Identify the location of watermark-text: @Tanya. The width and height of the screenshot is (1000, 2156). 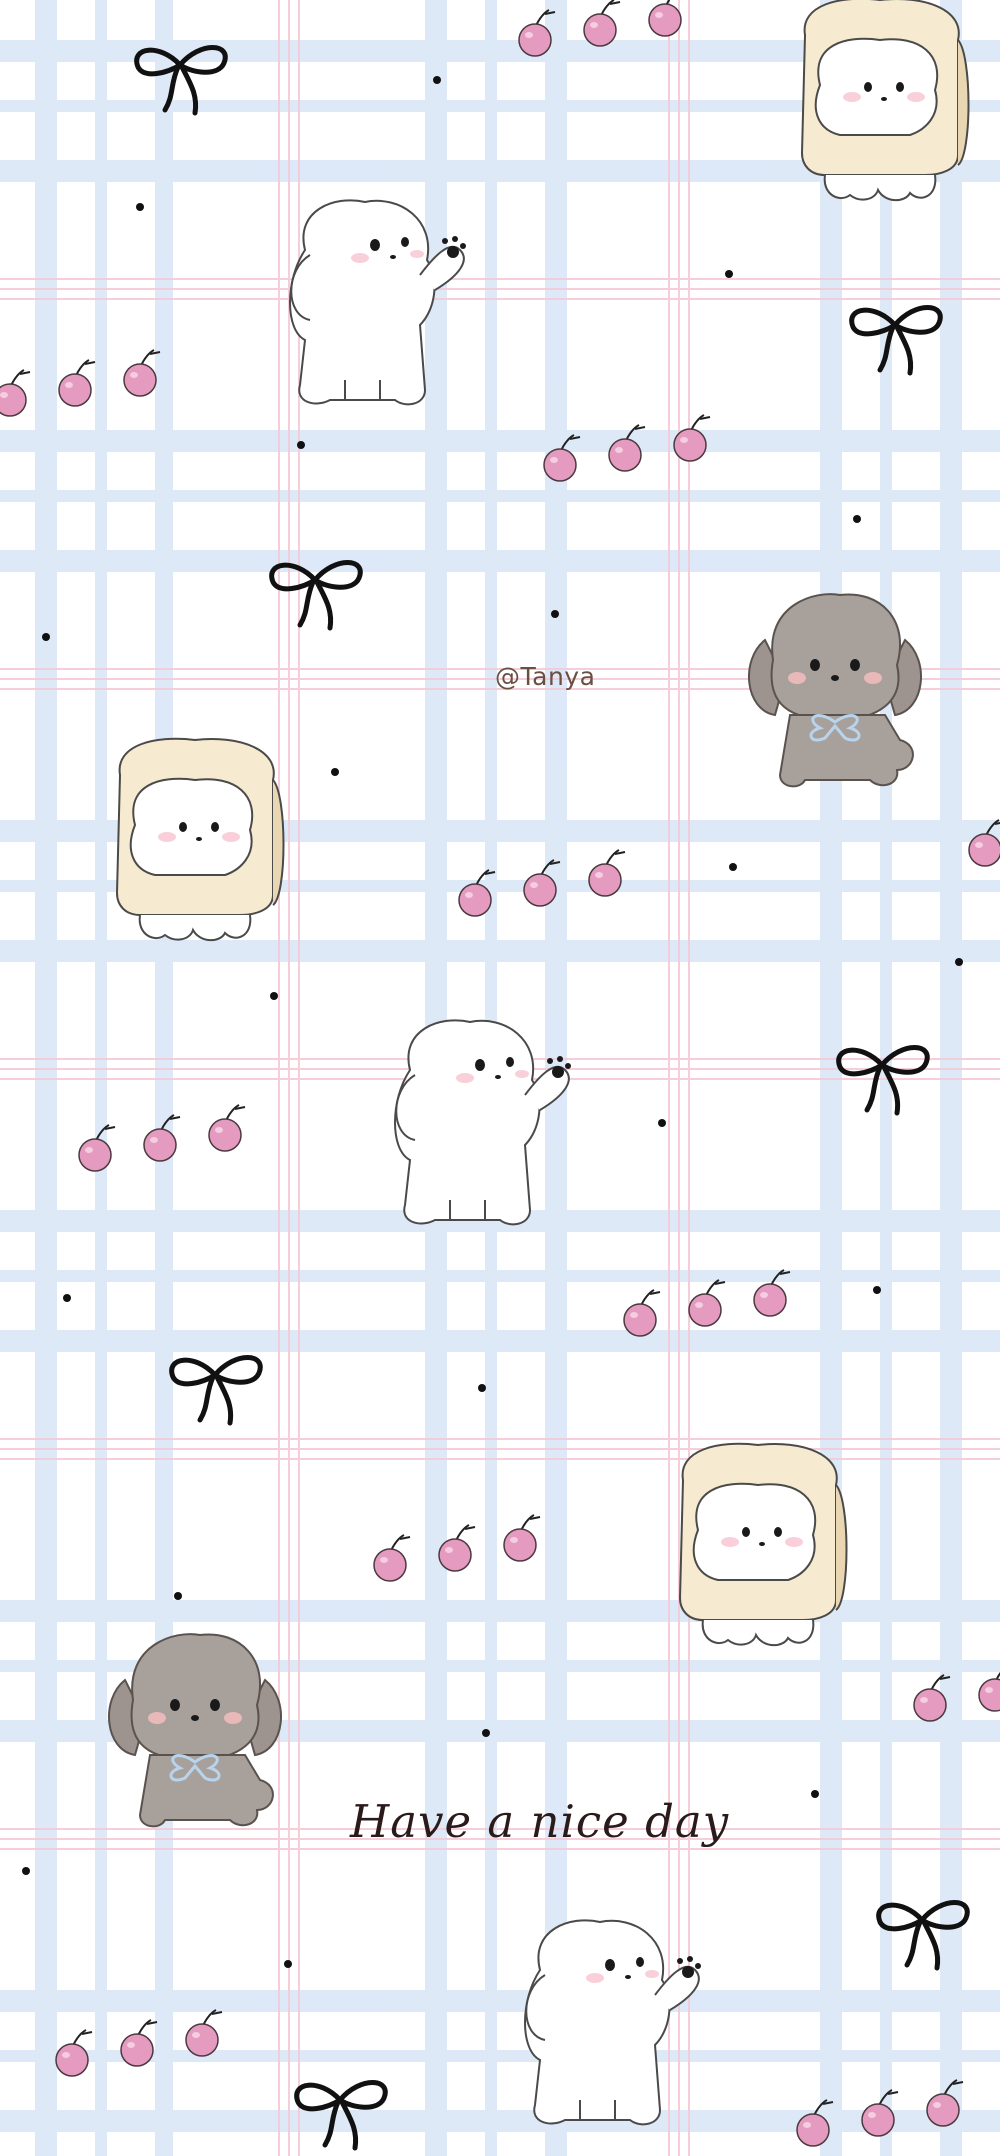
(545, 676).